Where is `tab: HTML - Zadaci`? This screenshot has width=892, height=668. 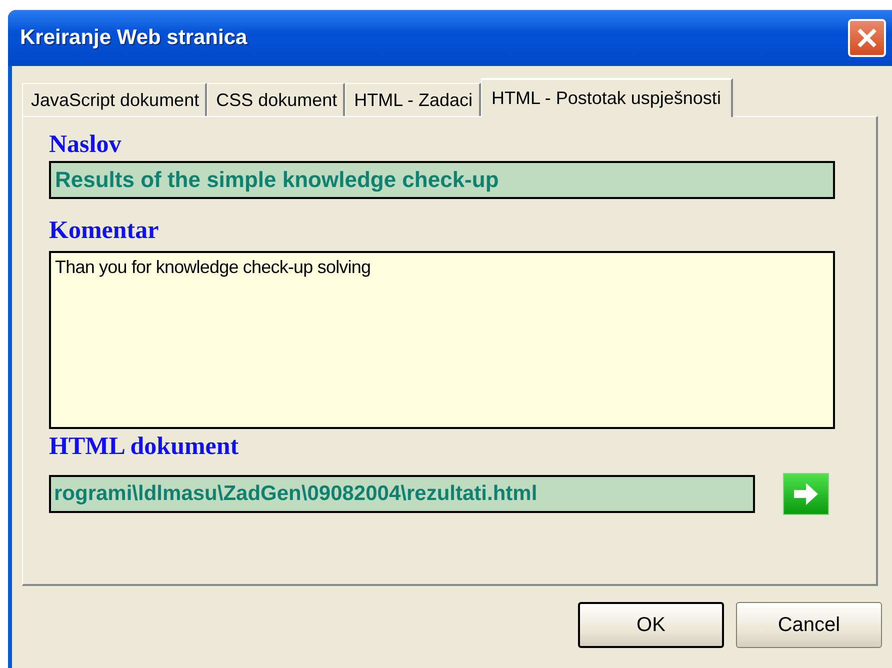
tab: HTML - Zadaci is located at coordinates (413, 99).